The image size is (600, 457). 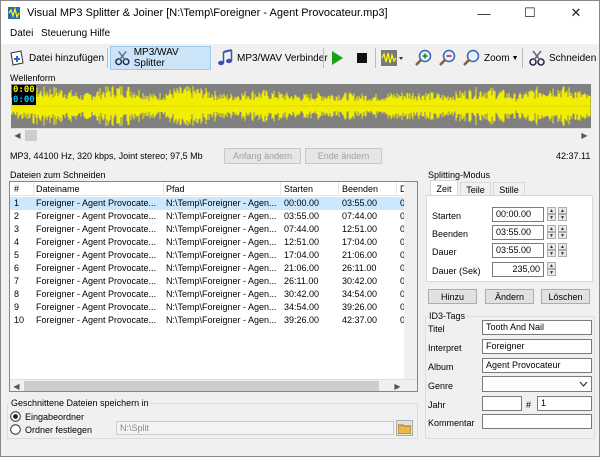 I want to click on add-split-button: Hinzu, so click(x=452, y=296).